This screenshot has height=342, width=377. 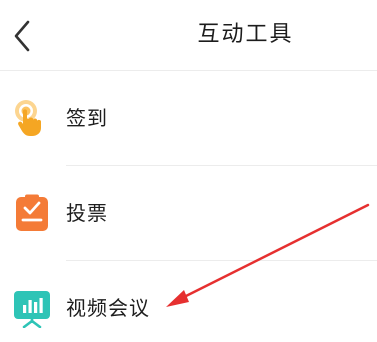 What do you see at coordinates (108, 308) in the screenshot?
I see `tool-label: 视频会议` at bounding box center [108, 308].